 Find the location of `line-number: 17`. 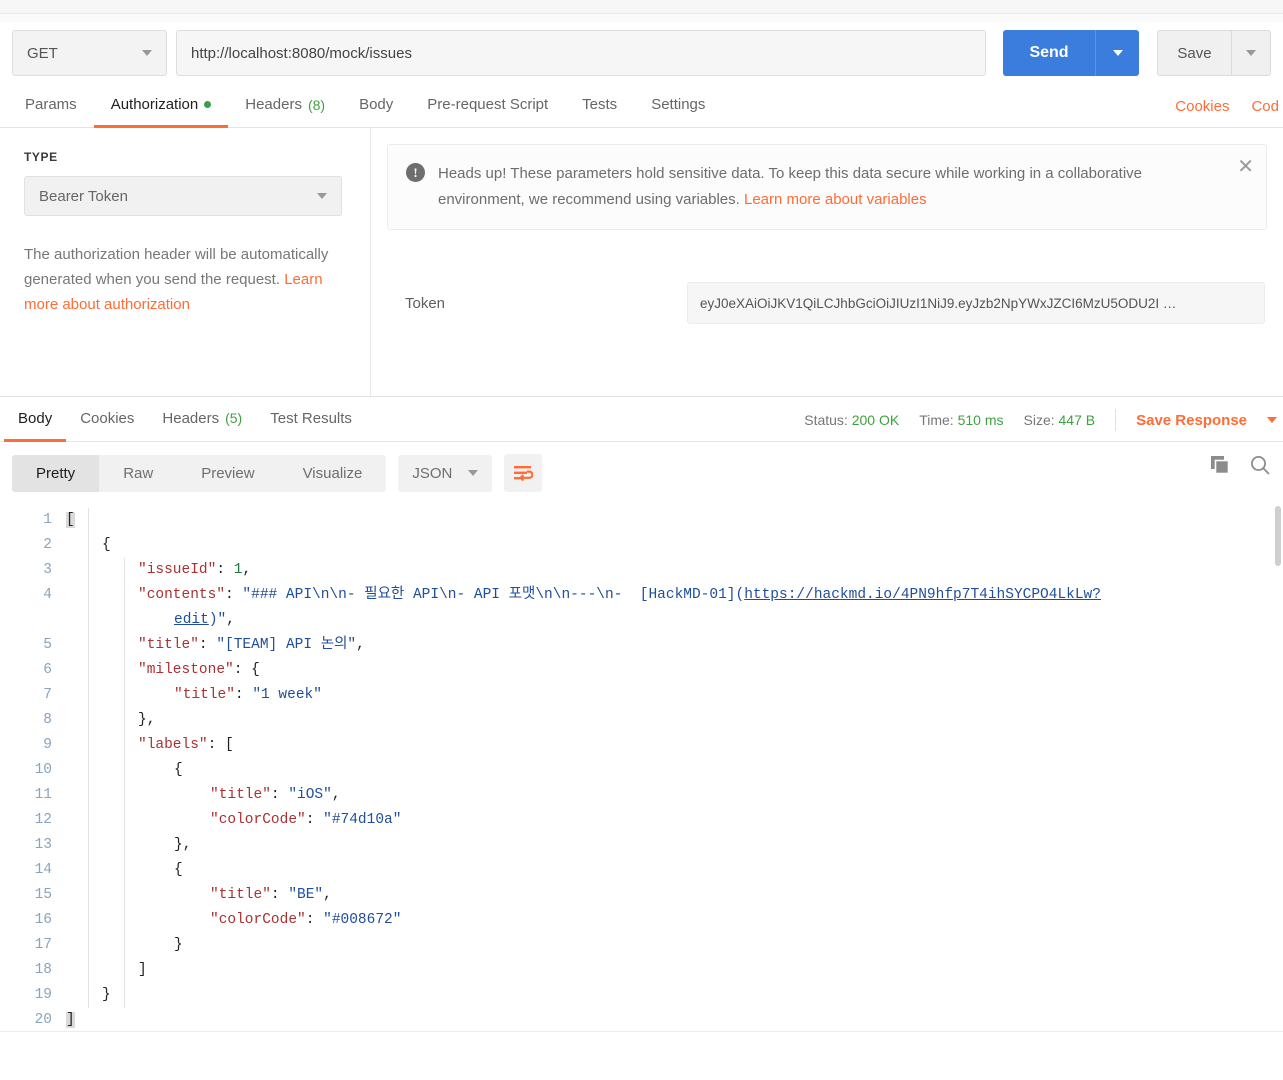

line-number: 17 is located at coordinates (43, 945).